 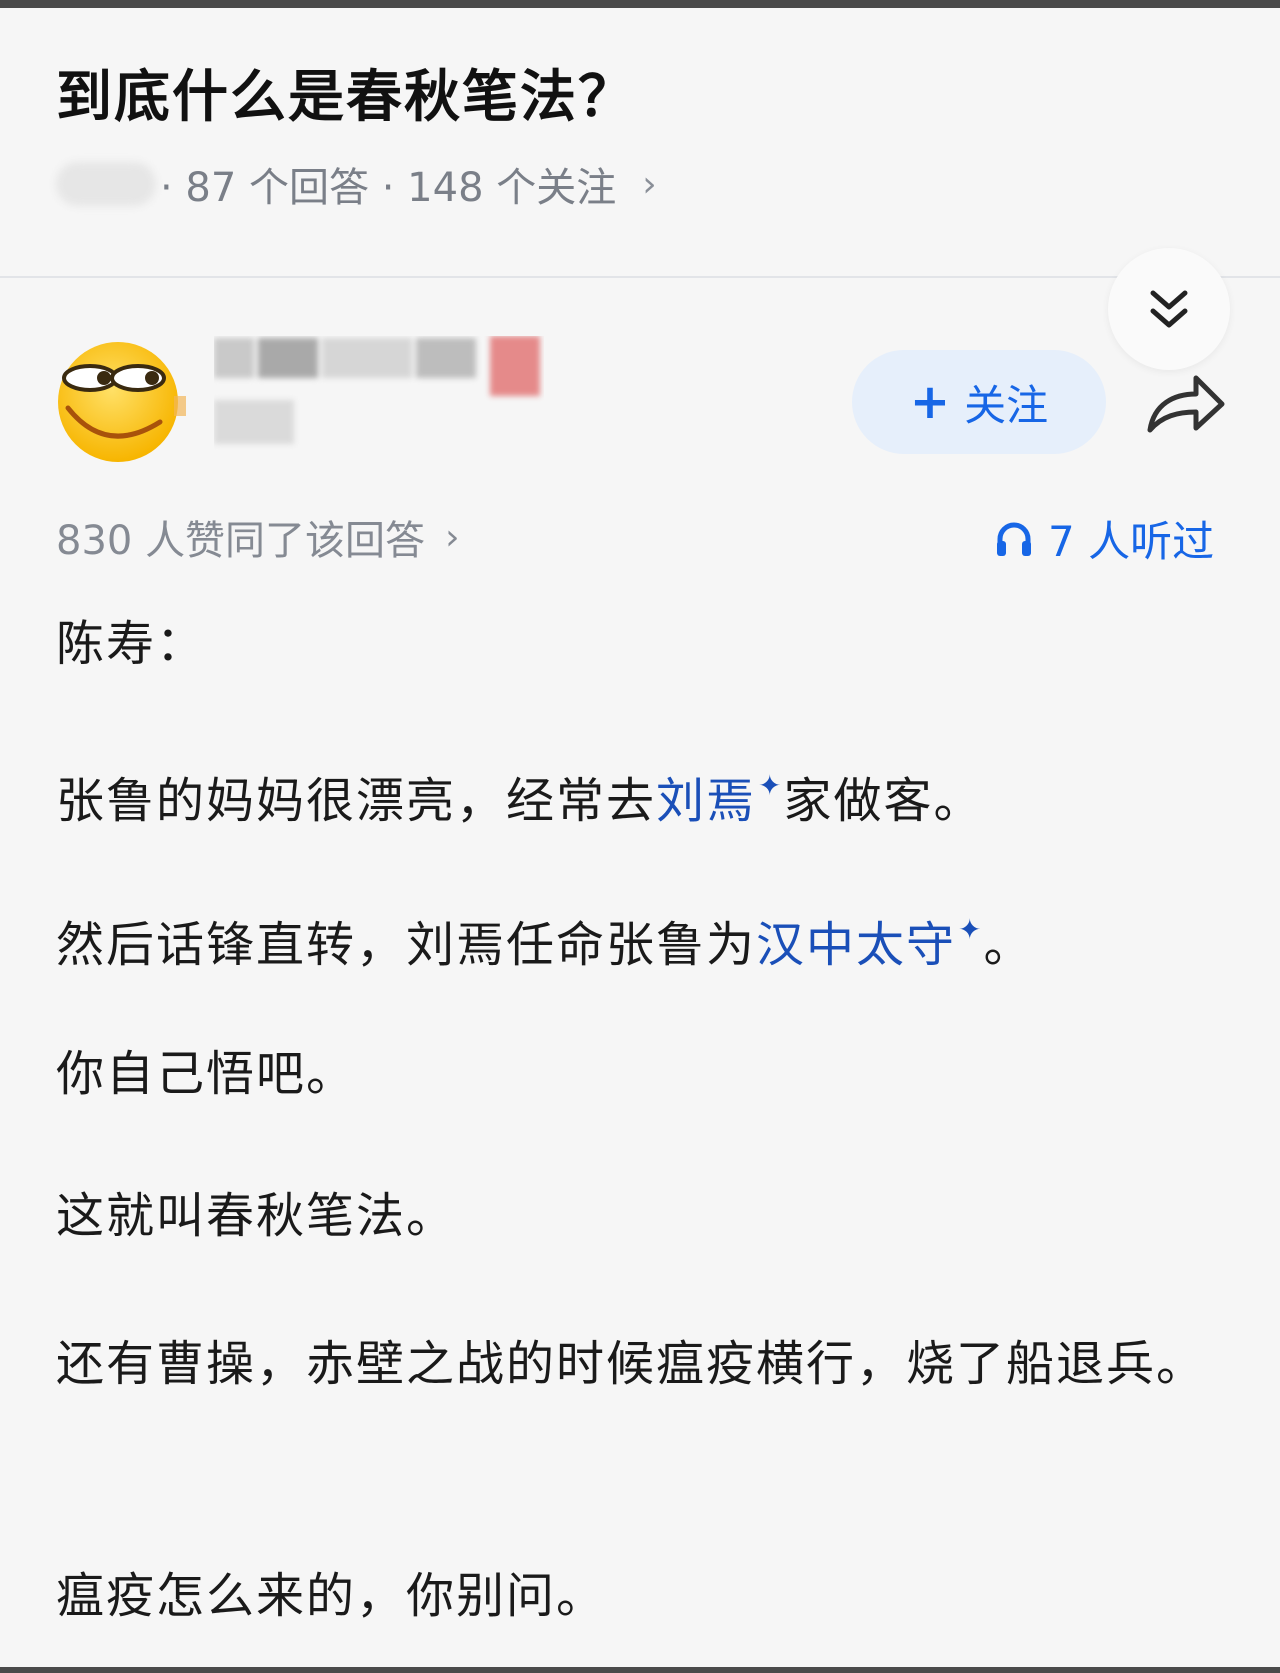 I want to click on share-arrow-icon, so click(x=1186, y=403).